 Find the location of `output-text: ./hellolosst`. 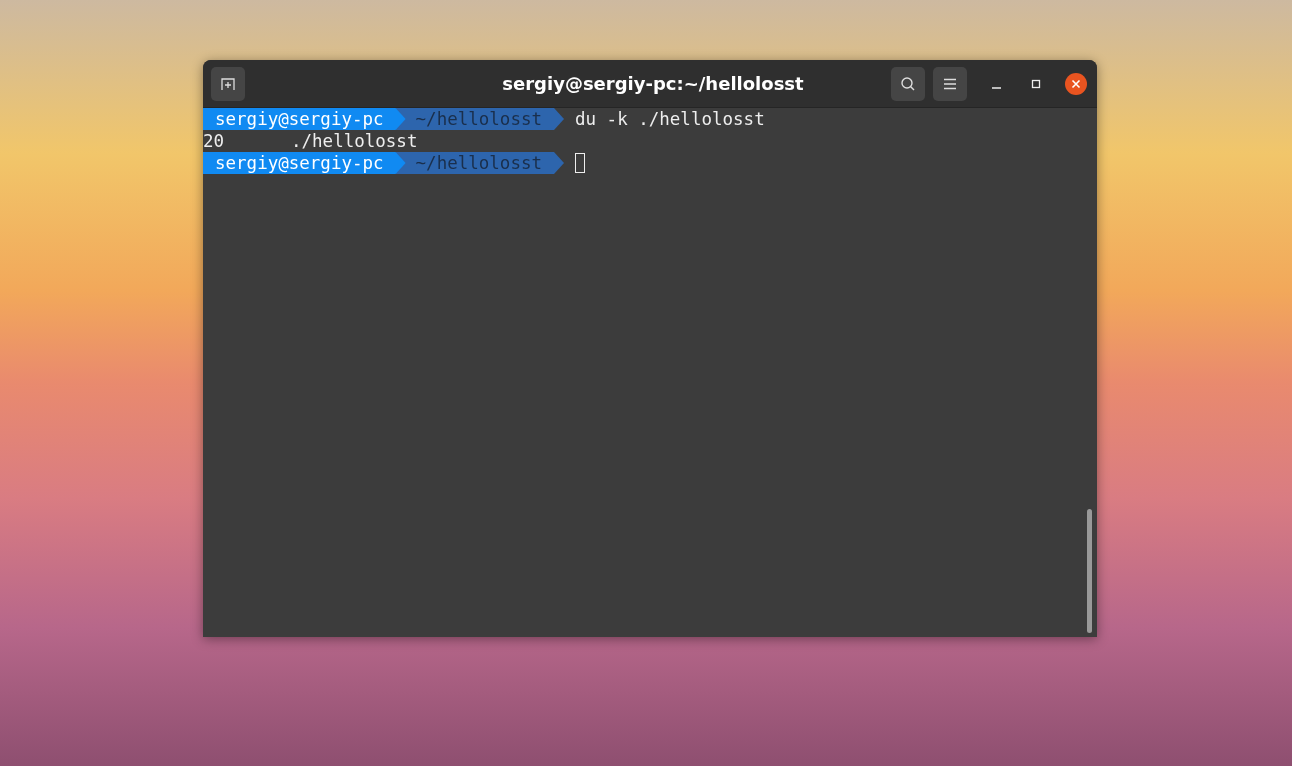

output-text: ./hellolosst is located at coordinates (354, 141).